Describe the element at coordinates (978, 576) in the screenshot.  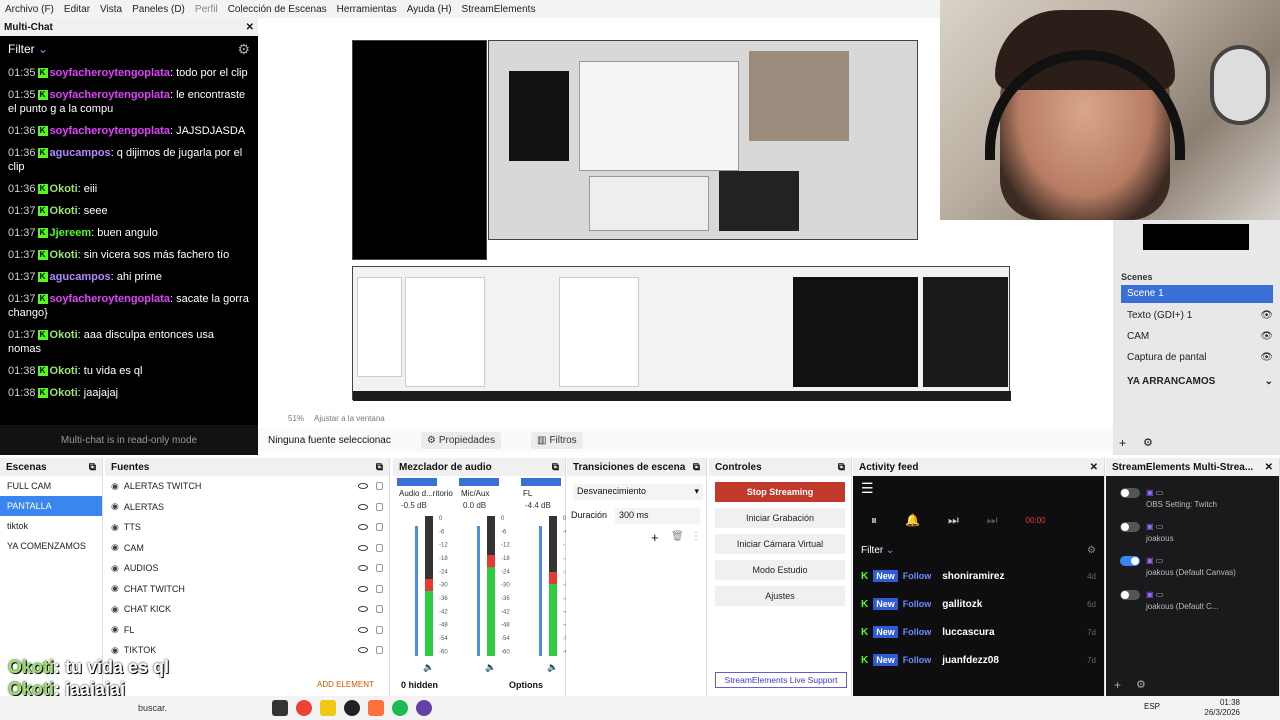
I see `feed-row: K New Follow shoniramirez 4d` at that location.